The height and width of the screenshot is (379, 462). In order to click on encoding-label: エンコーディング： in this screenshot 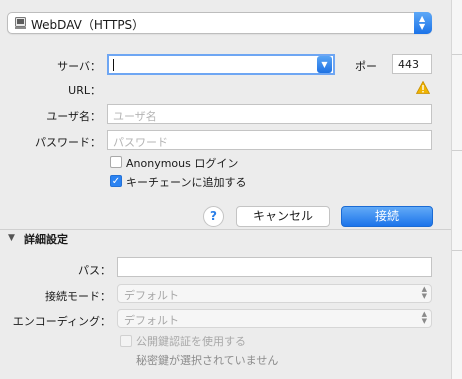, I will do `click(61, 321)`.